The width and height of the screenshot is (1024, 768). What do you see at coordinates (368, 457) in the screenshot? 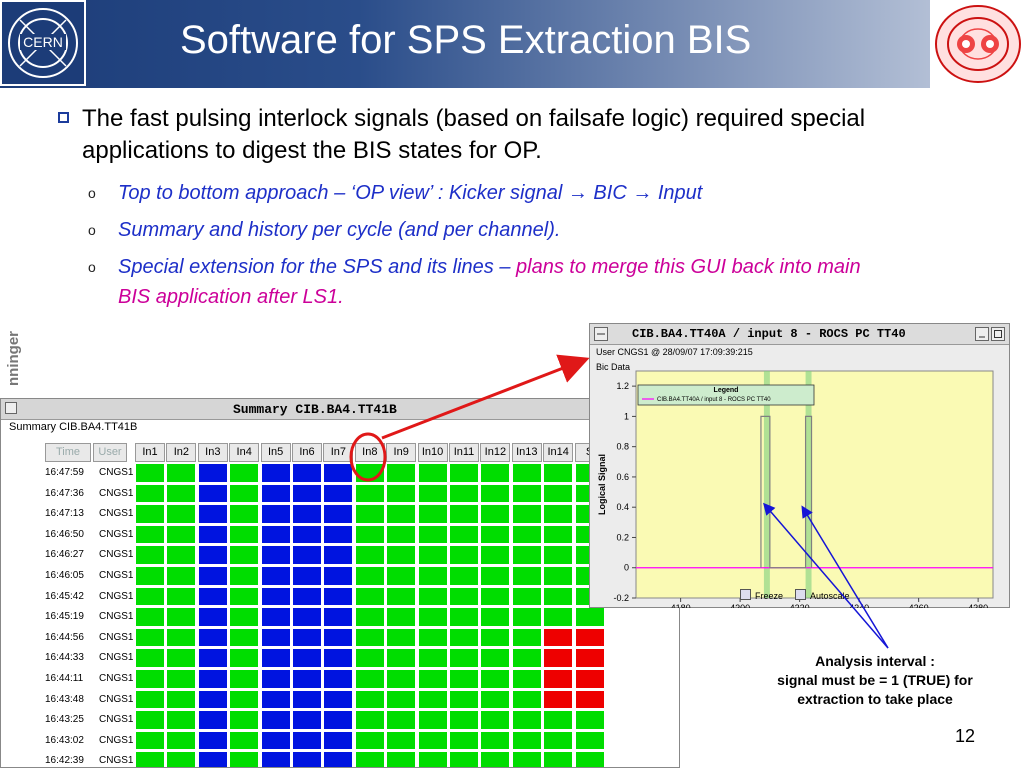
I see `highlight-circle-in8` at bounding box center [368, 457].